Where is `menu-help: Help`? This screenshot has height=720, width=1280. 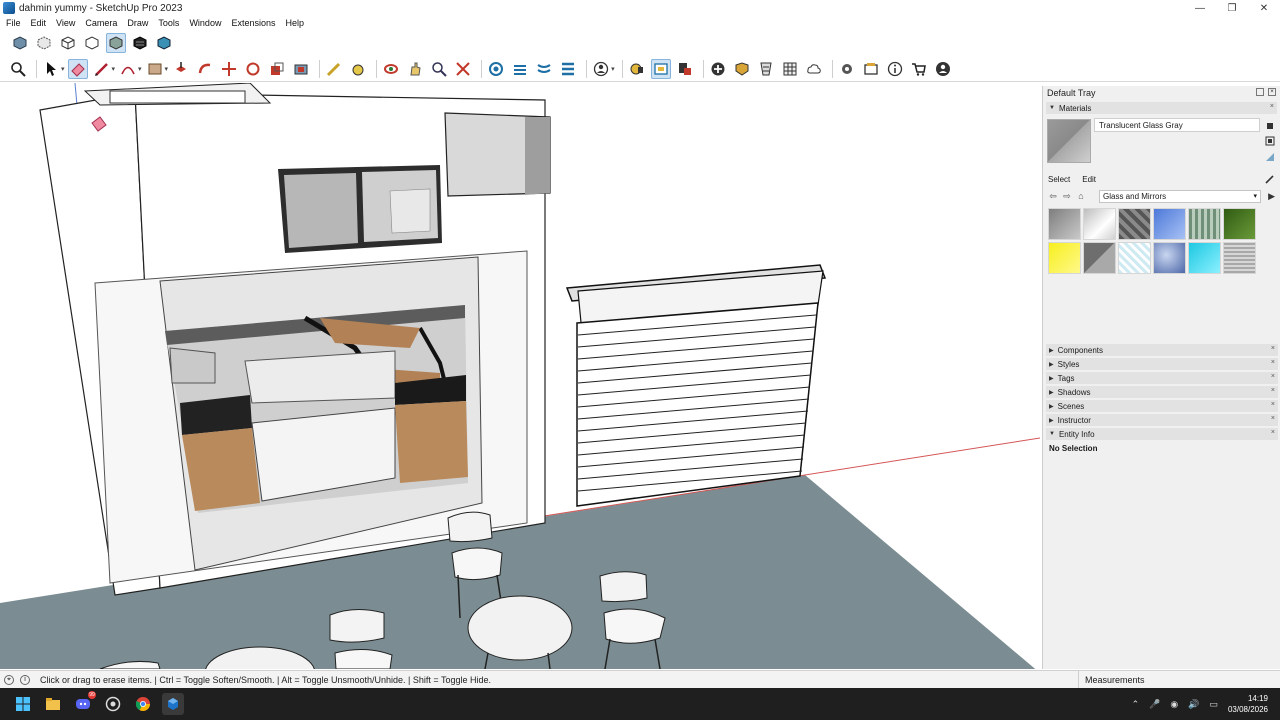
menu-help: Help is located at coordinates (294, 23).